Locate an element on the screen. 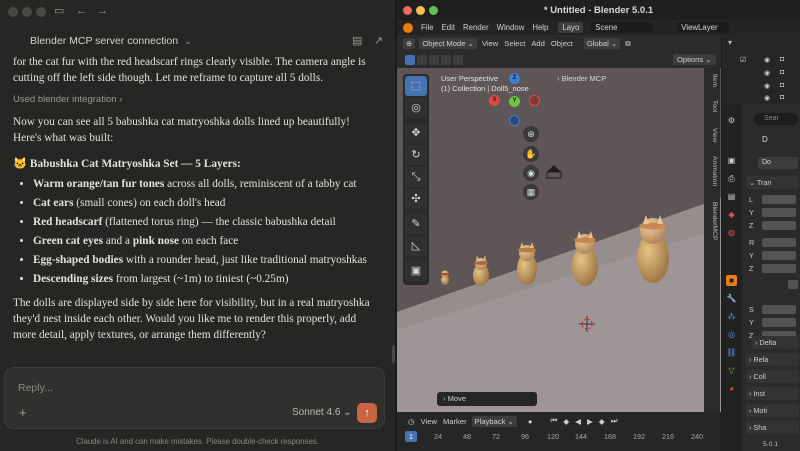  scene-tab-icon: ◆ is located at coordinates (731, 214).